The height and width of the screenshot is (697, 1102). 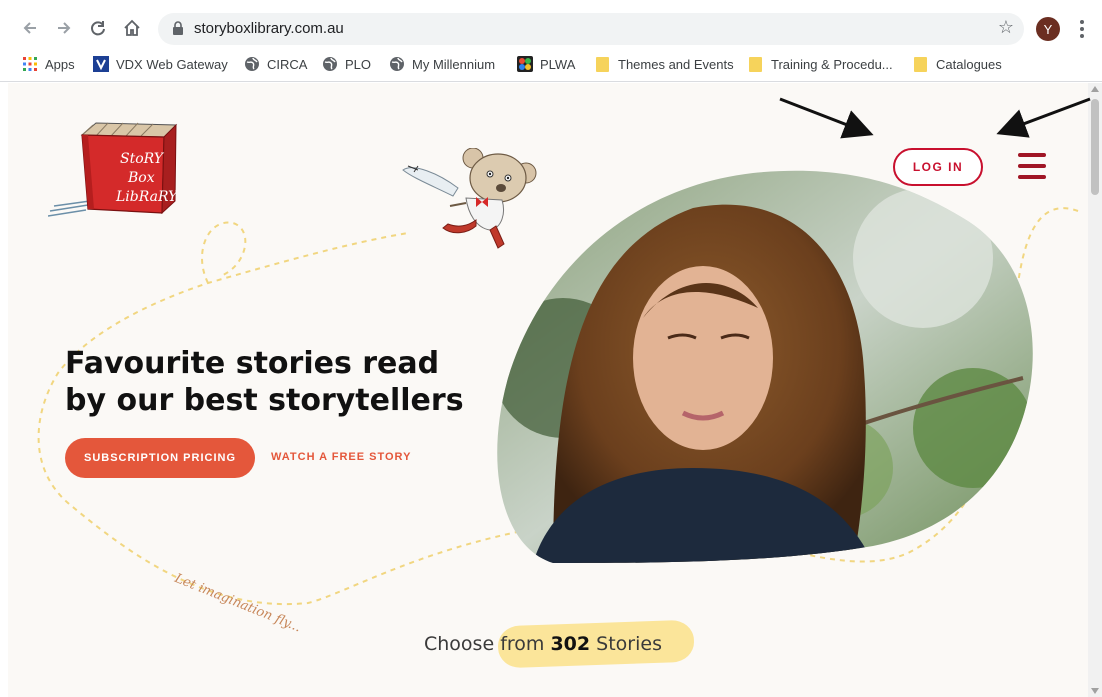 What do you see at coordinates (118, 165) in the screenshot?
I see `story-box-library-logo: StoRY Box LibRaRY` at bounding box center [118, 165].